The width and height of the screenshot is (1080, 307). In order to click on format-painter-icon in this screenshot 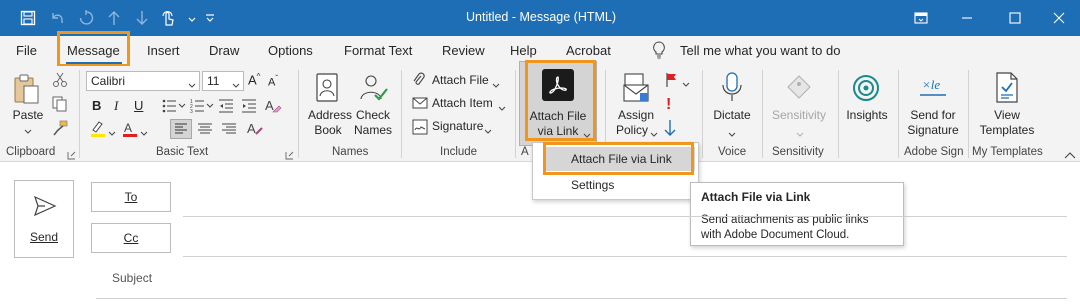, I will do `click(60, 129)`.